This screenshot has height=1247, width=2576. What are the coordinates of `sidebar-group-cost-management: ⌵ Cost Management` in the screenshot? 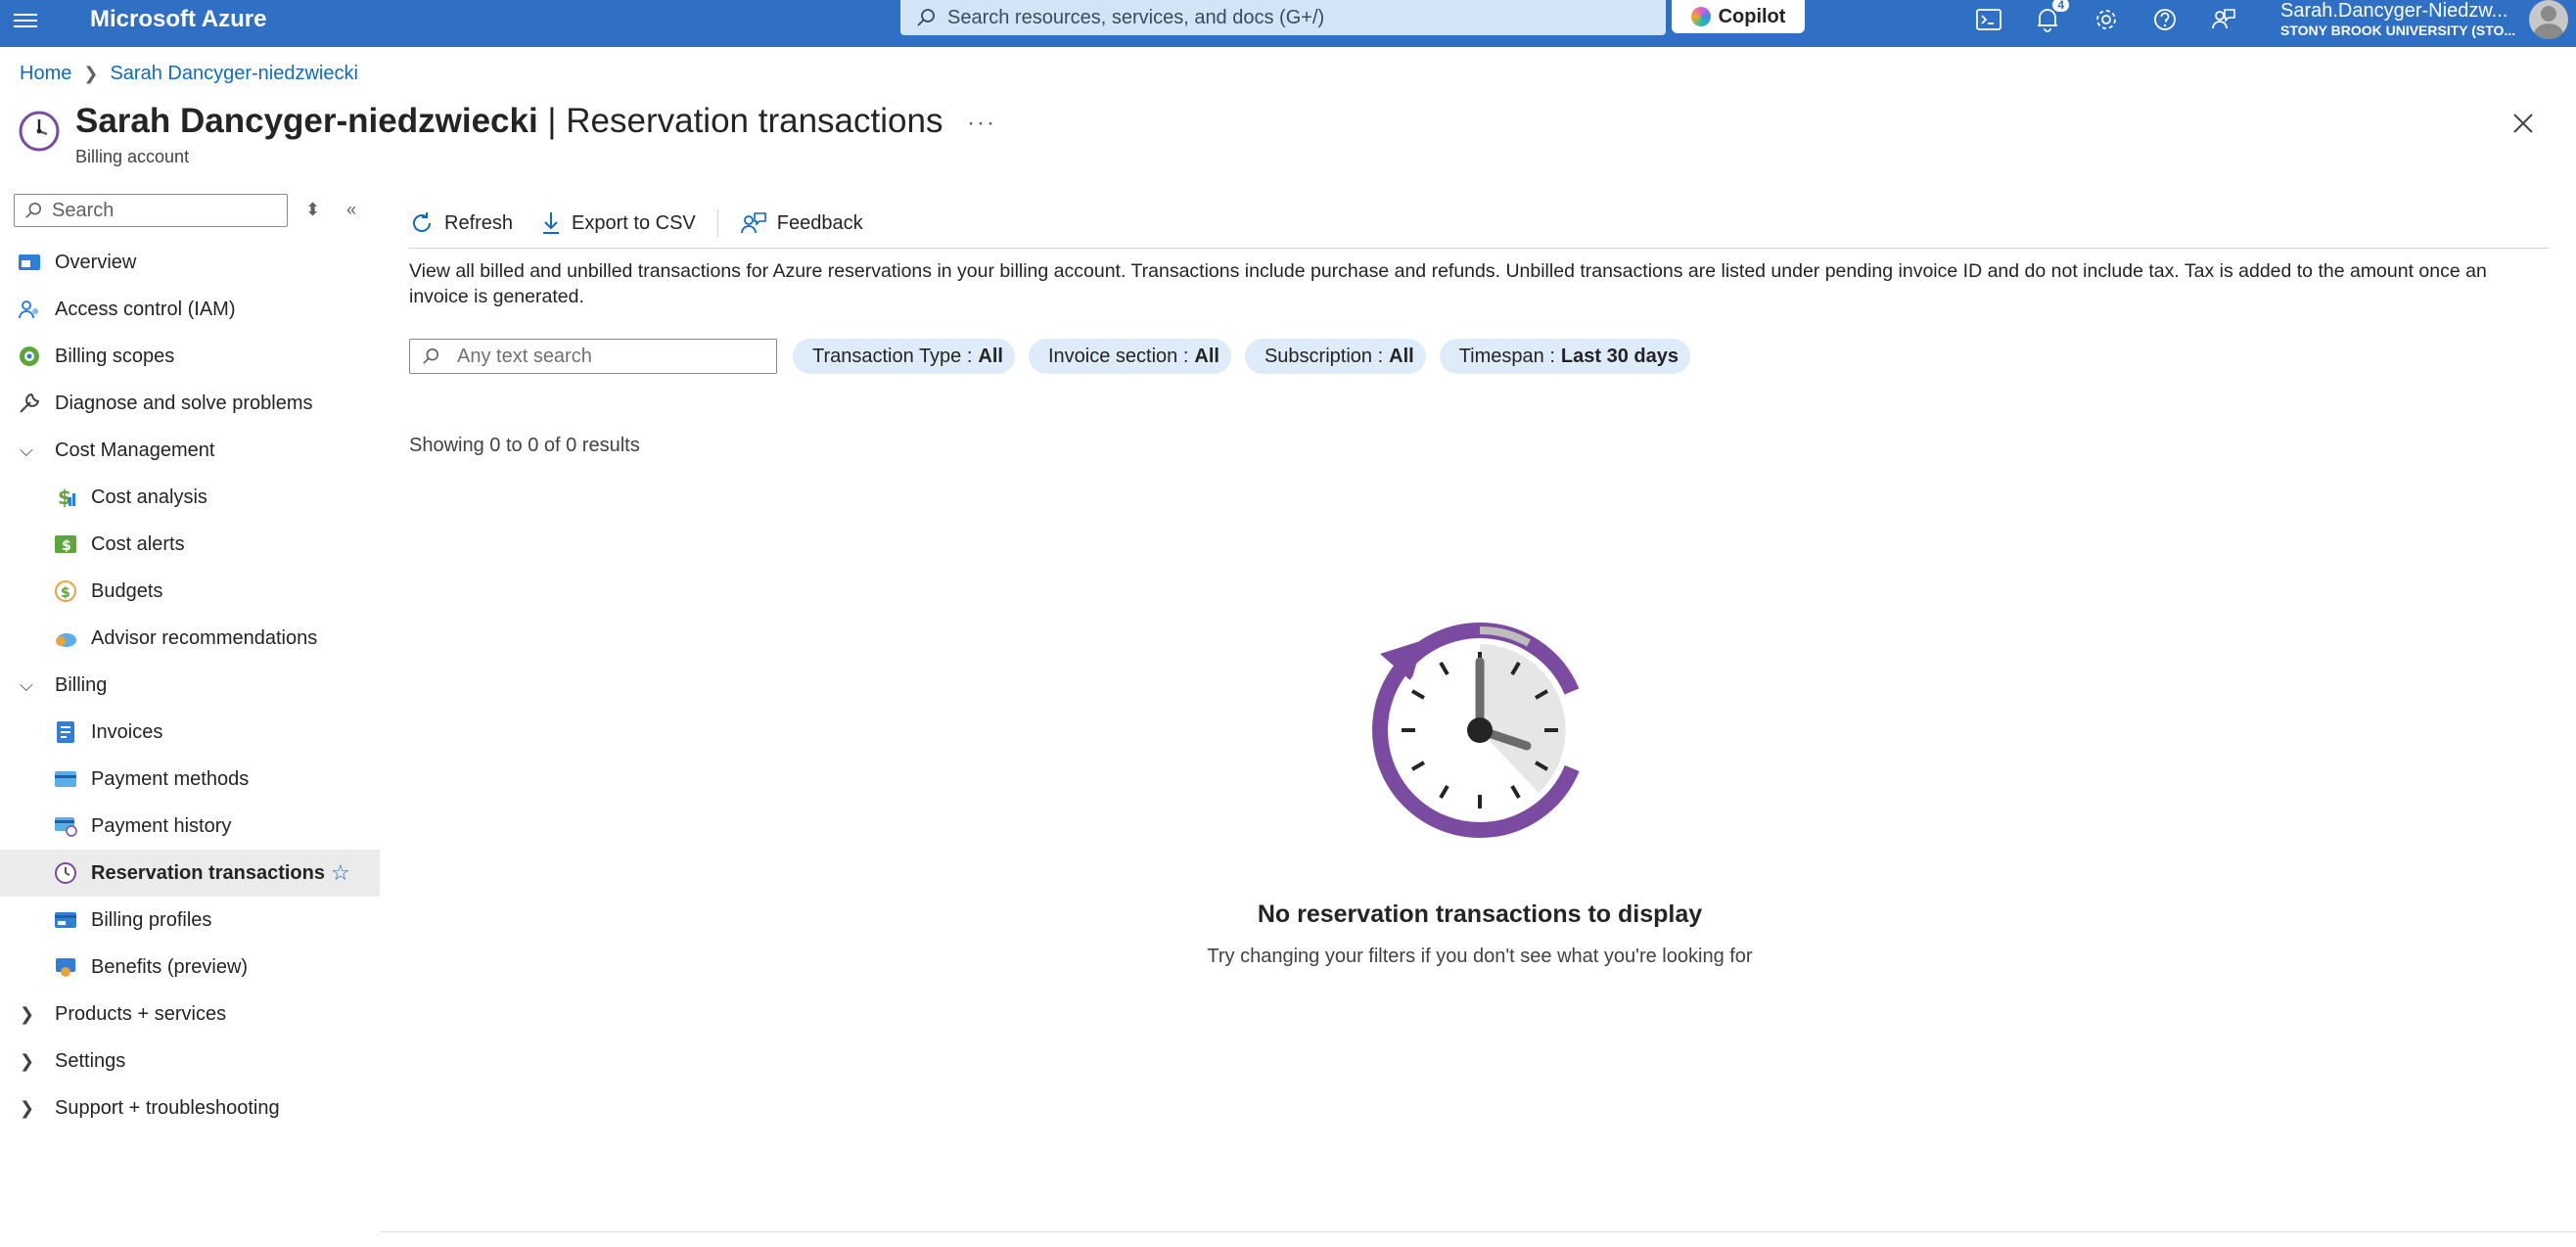 It's located at (190, 450).